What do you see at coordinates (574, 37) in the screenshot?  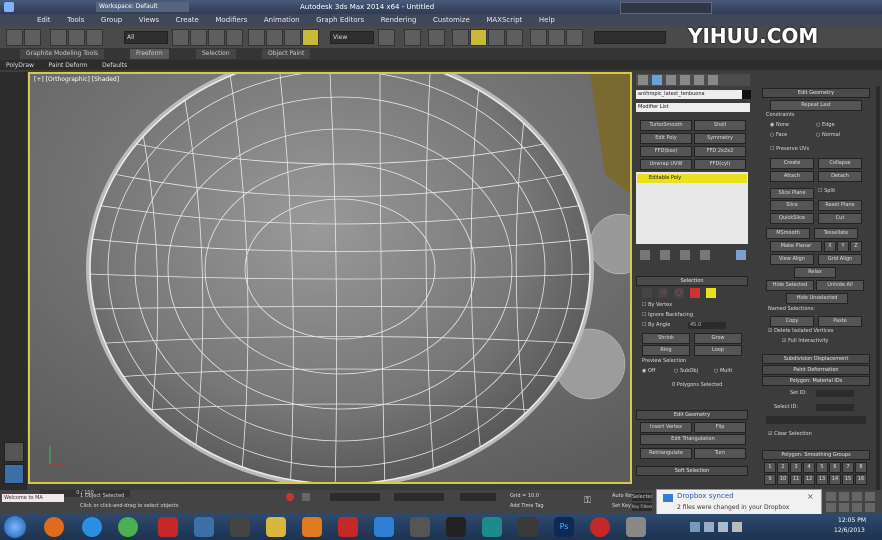 I see `align-icon` at bounding box center [574, 37].